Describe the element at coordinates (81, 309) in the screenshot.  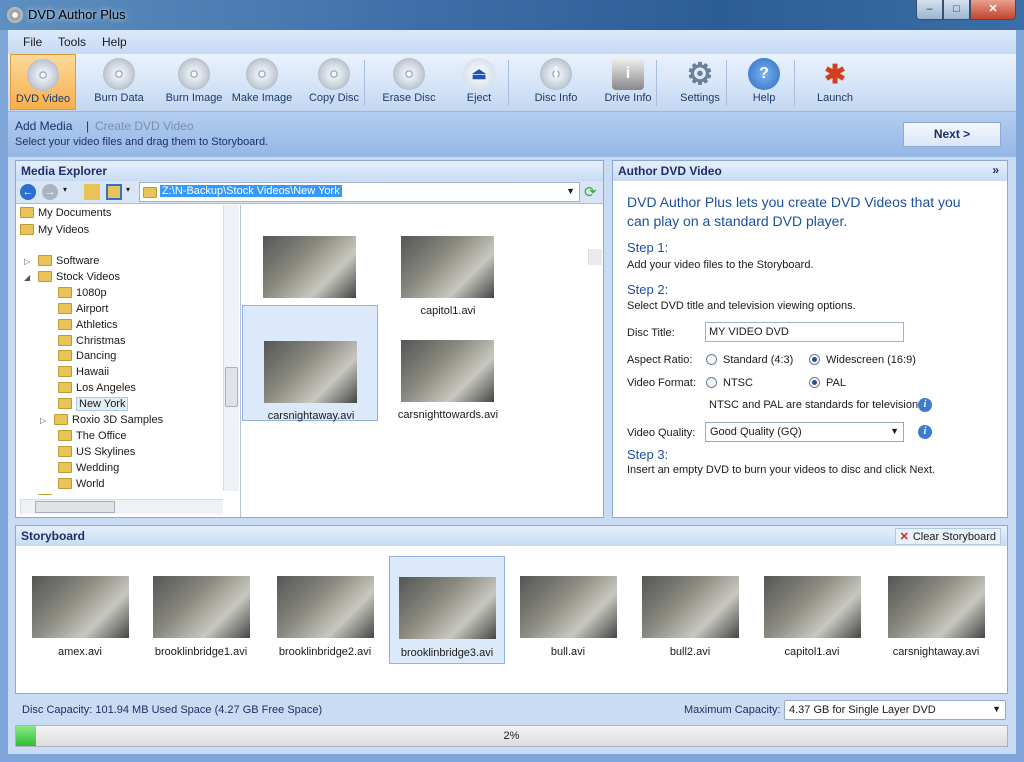
I see `tree-item: Airport` at that location.